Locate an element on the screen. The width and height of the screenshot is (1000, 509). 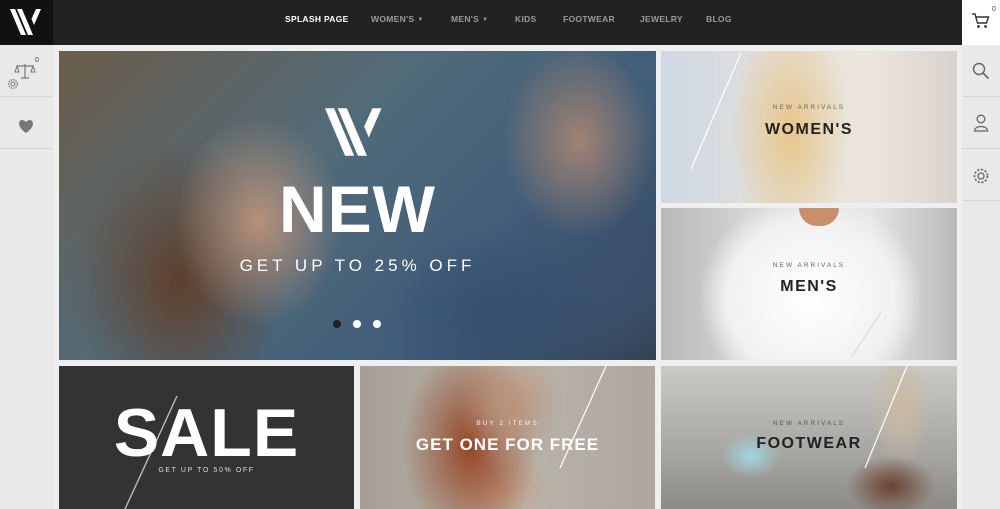
user-icon is located at coordinates (981, 123).